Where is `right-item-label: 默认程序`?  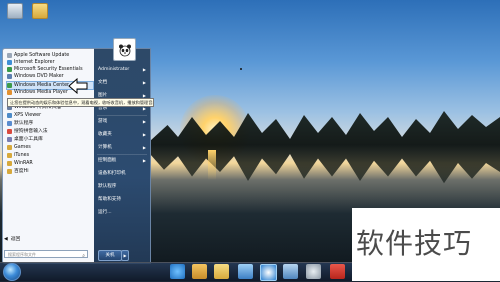 right-item-label: 默认程序 is located at coordinates (107, 186).